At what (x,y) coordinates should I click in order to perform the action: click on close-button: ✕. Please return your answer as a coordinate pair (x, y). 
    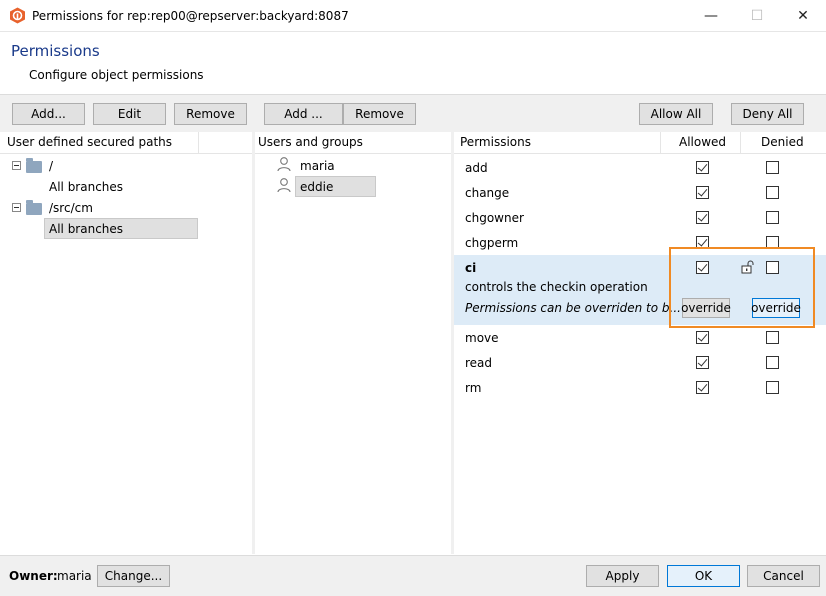
    Looking at the image, I should click on (803, 16).